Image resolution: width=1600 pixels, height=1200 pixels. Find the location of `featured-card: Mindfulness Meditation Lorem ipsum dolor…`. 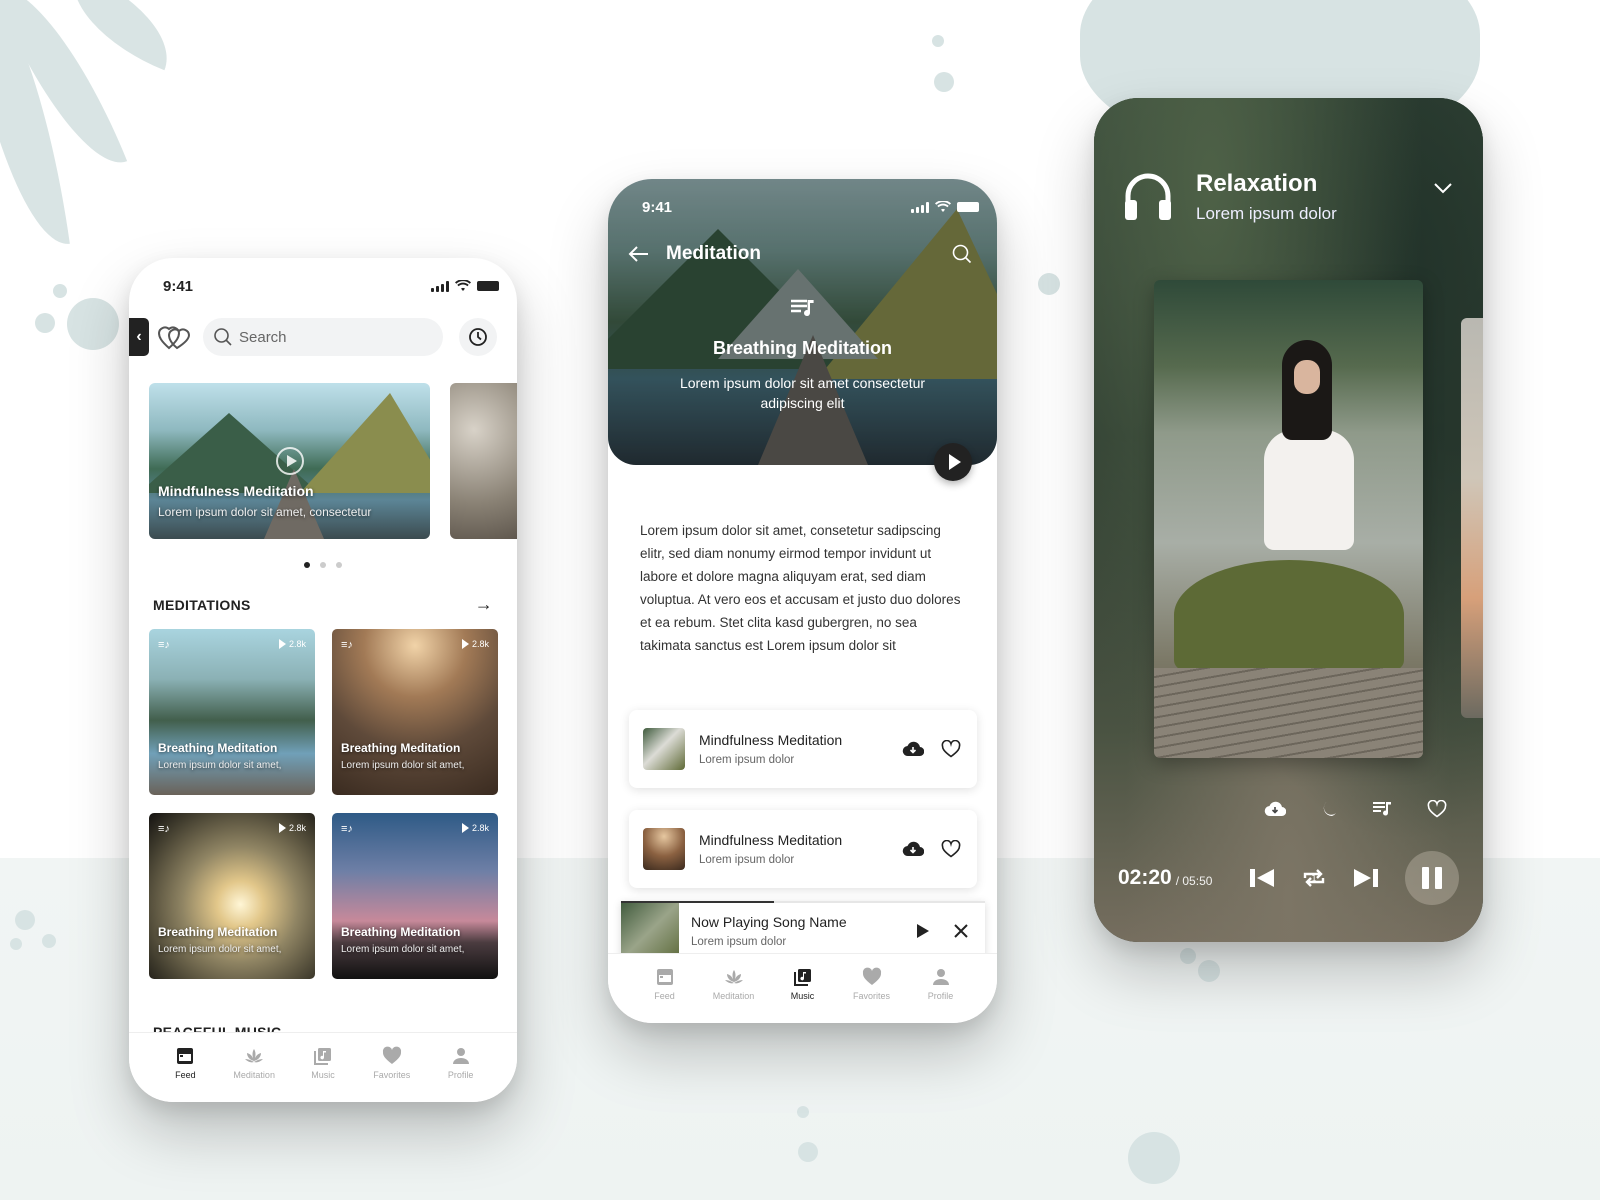

featured-card: Mindfulness Meditation Lorem ipsum dolor… is located at coordinates (289, 461).